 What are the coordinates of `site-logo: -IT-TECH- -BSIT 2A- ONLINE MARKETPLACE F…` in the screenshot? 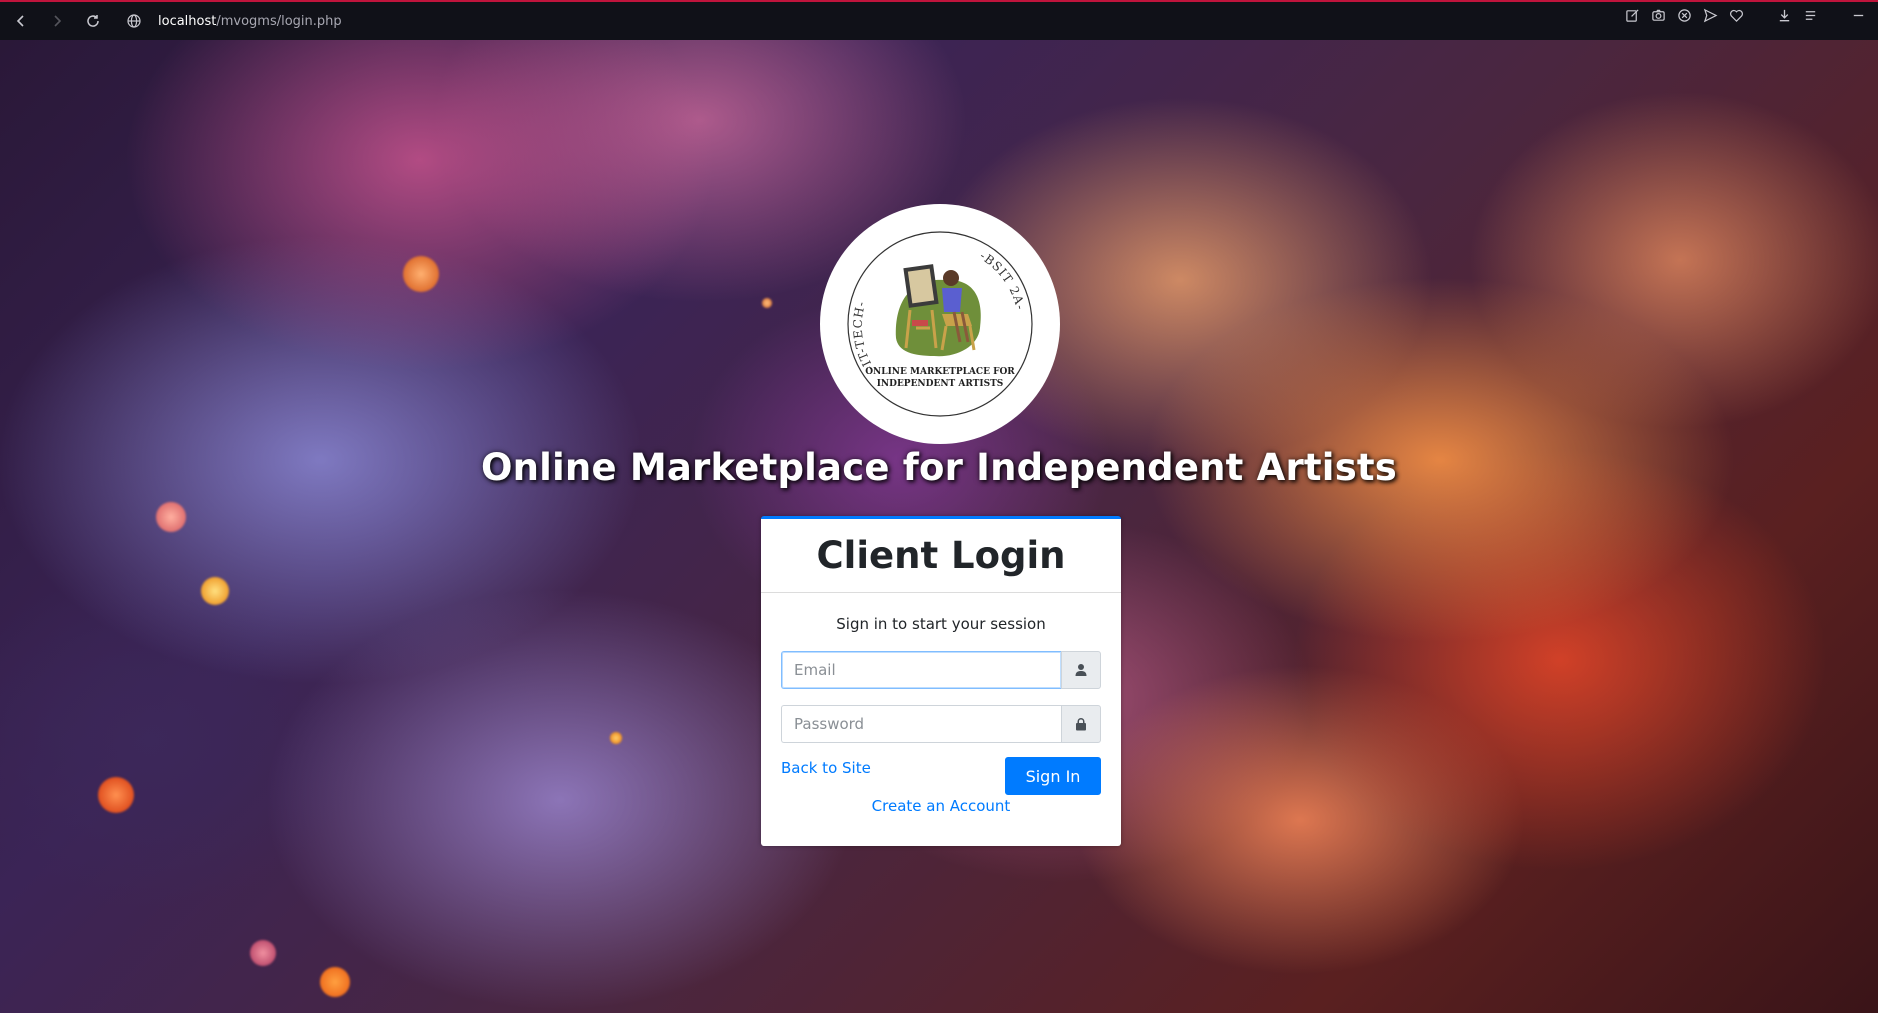 It's located at (940, 324).